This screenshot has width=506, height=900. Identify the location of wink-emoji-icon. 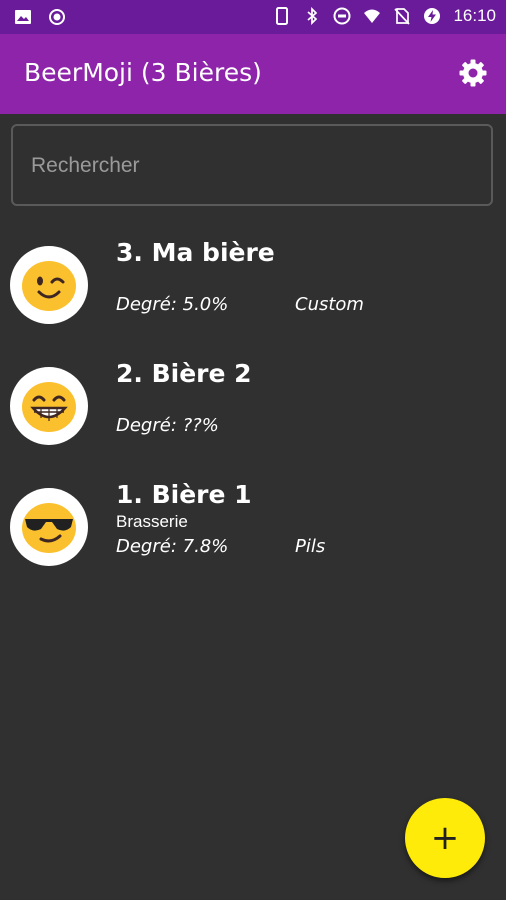
(49, 286).